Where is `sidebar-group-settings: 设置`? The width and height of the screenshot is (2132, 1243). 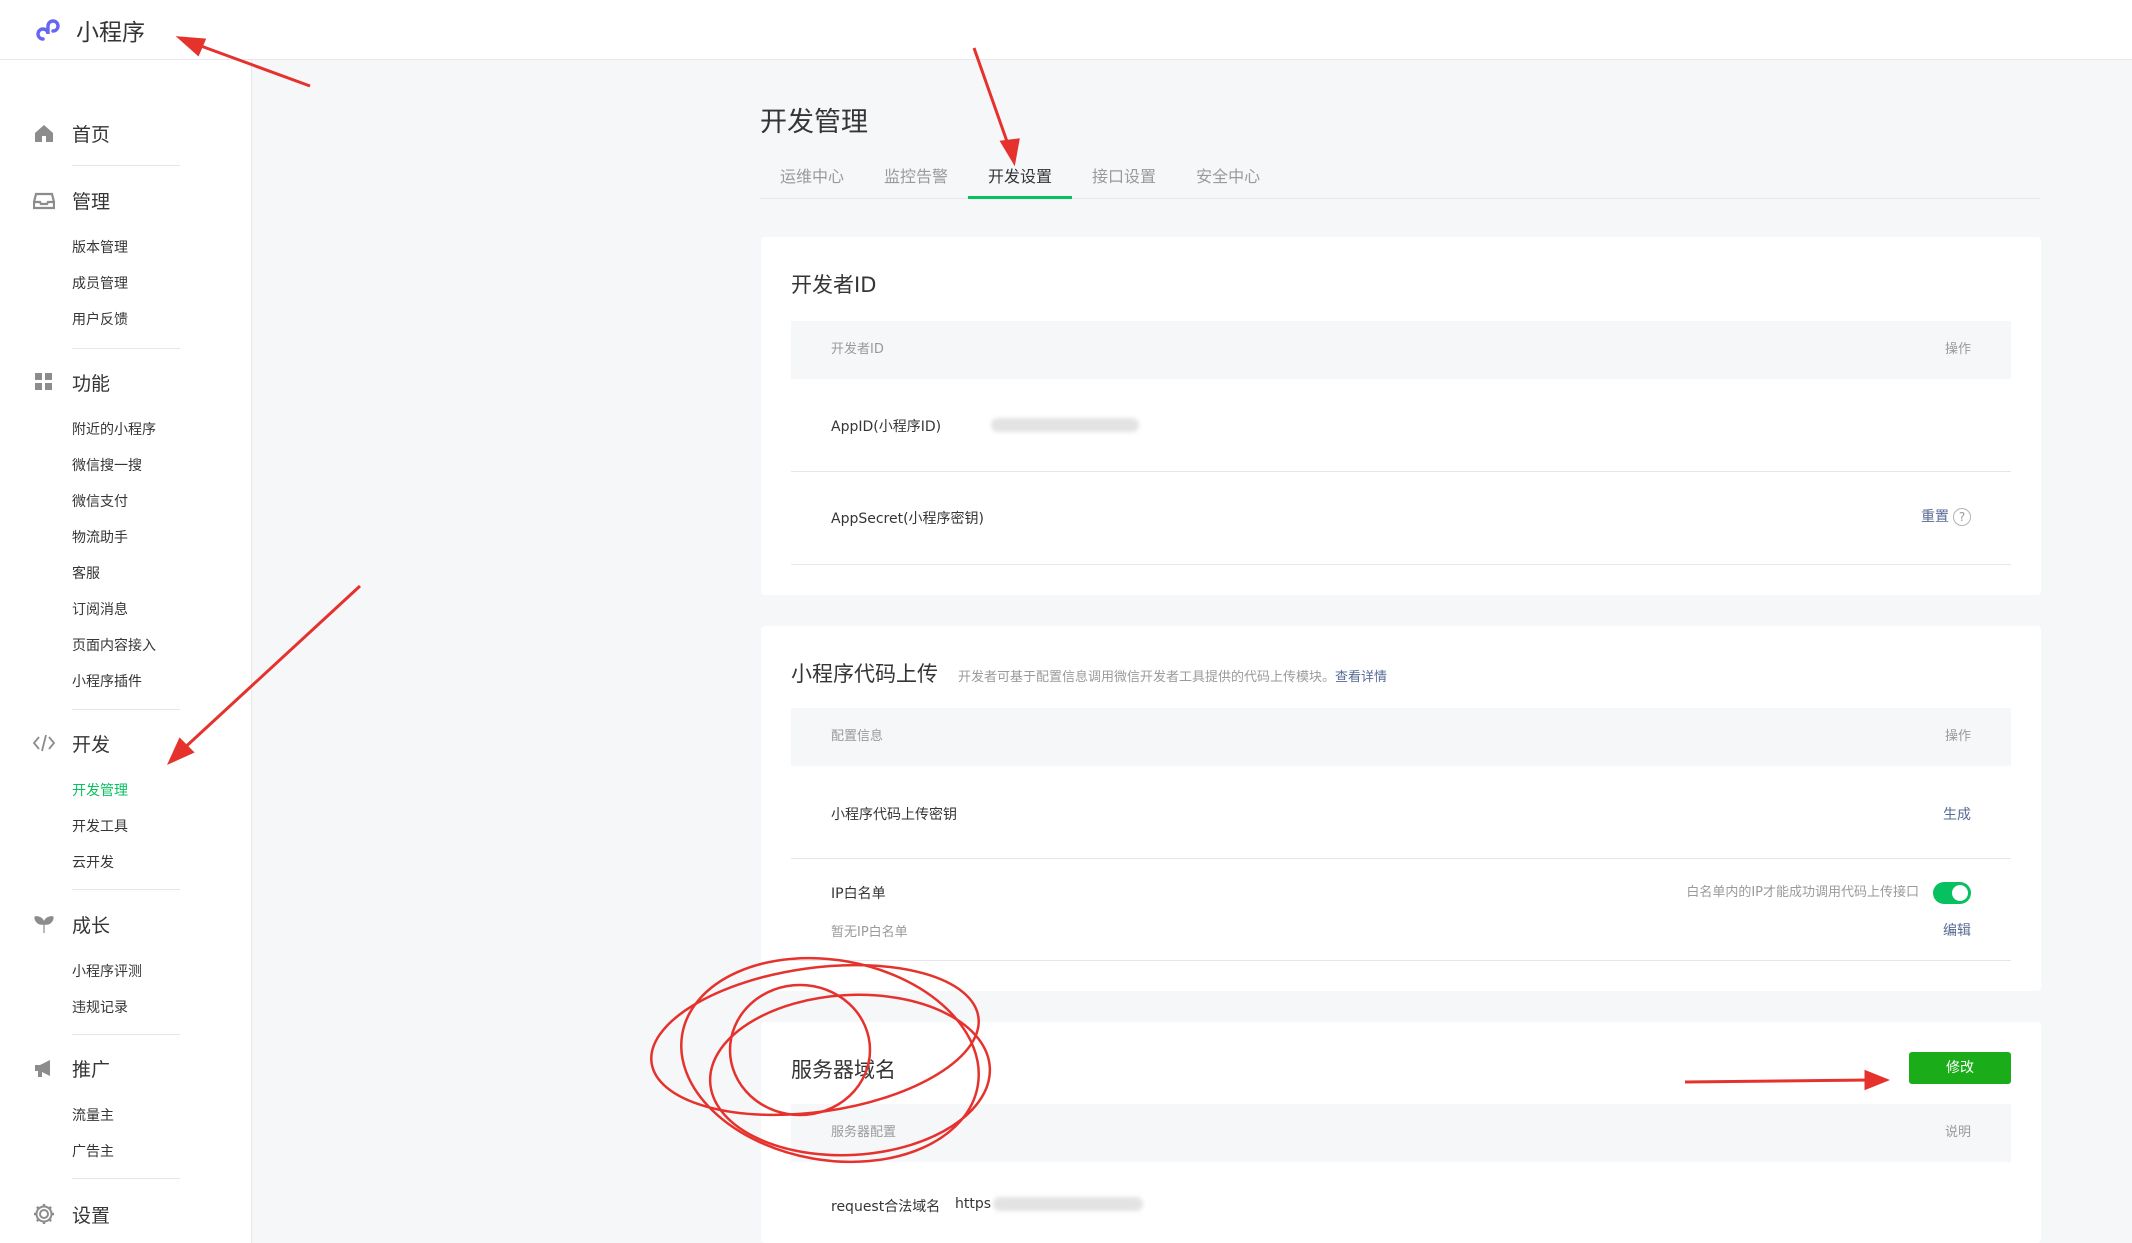
sidebar-group-settings: 设置 is located at coordinates (126, 1214).